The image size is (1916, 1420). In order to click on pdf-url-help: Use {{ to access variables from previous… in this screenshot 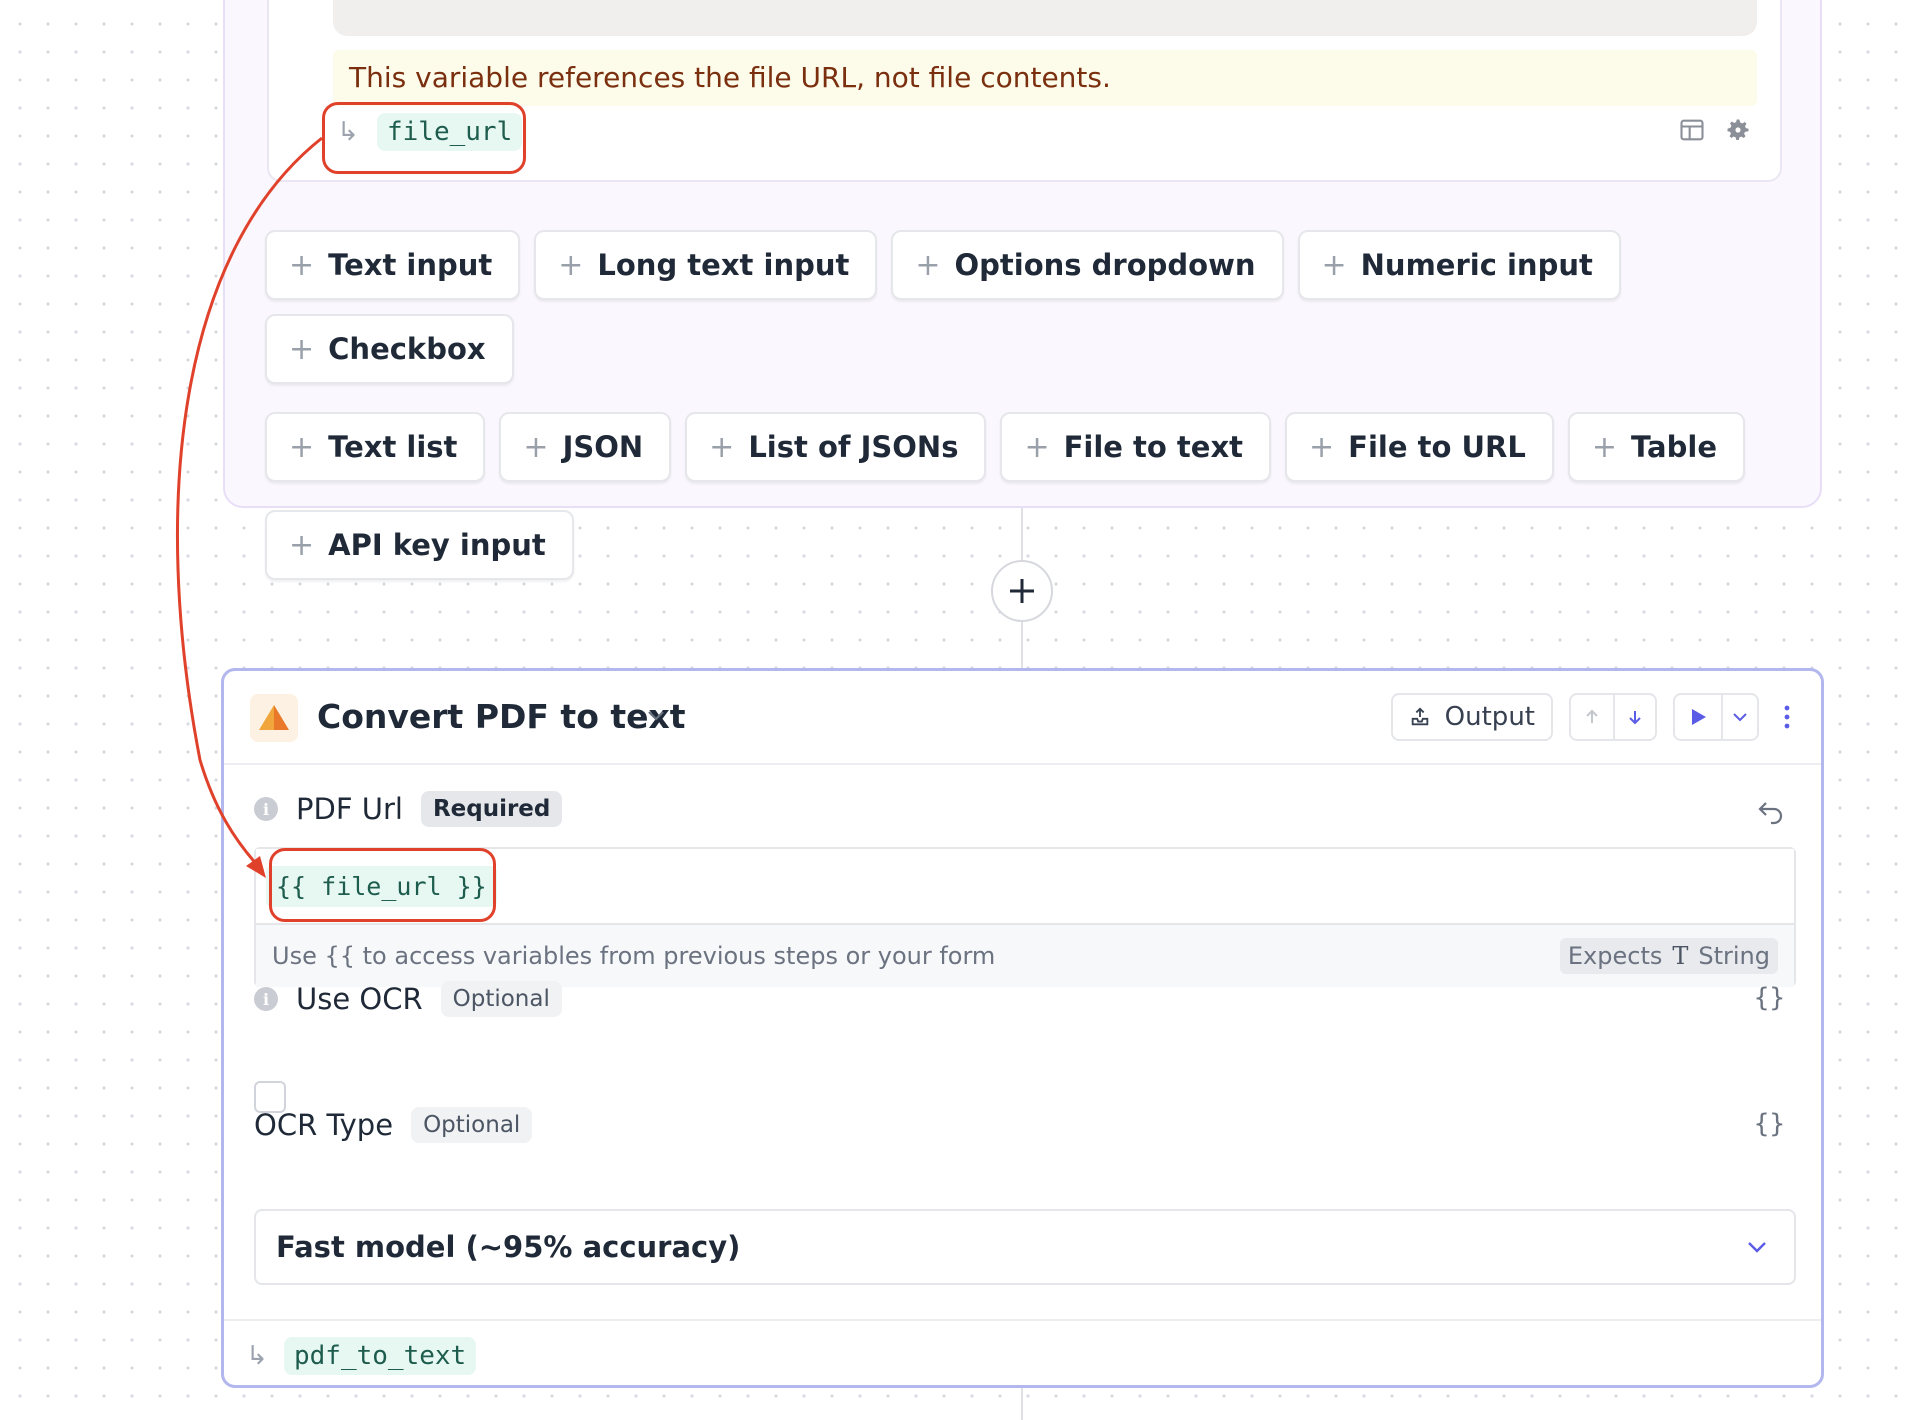, I will do `click(1025, 956)`.